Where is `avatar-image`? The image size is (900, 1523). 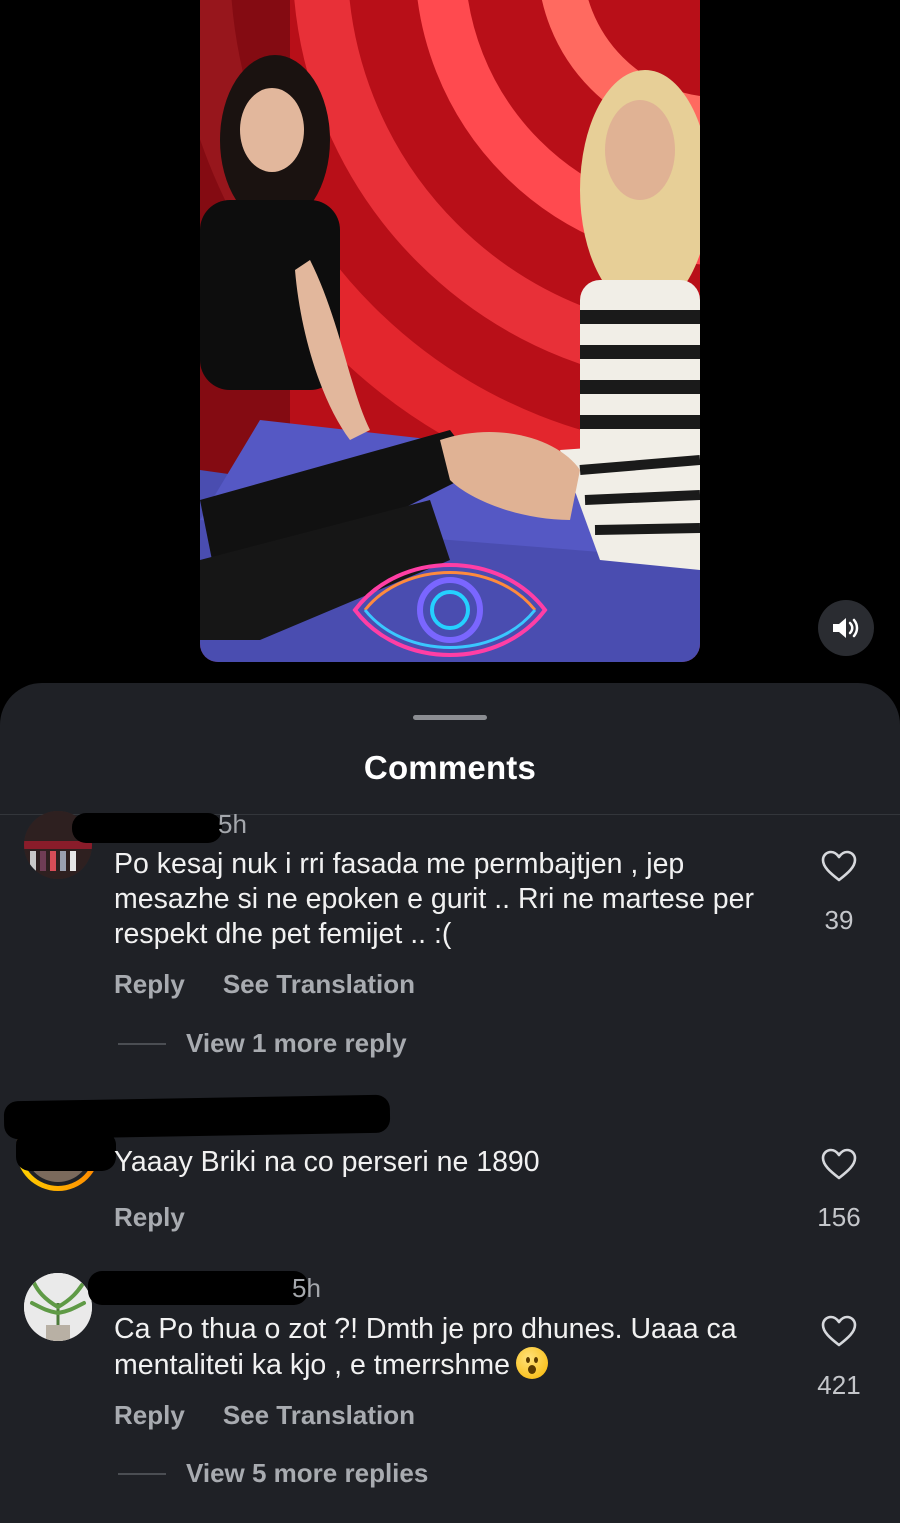 avatar-image is located at coordinates (58, 1307).